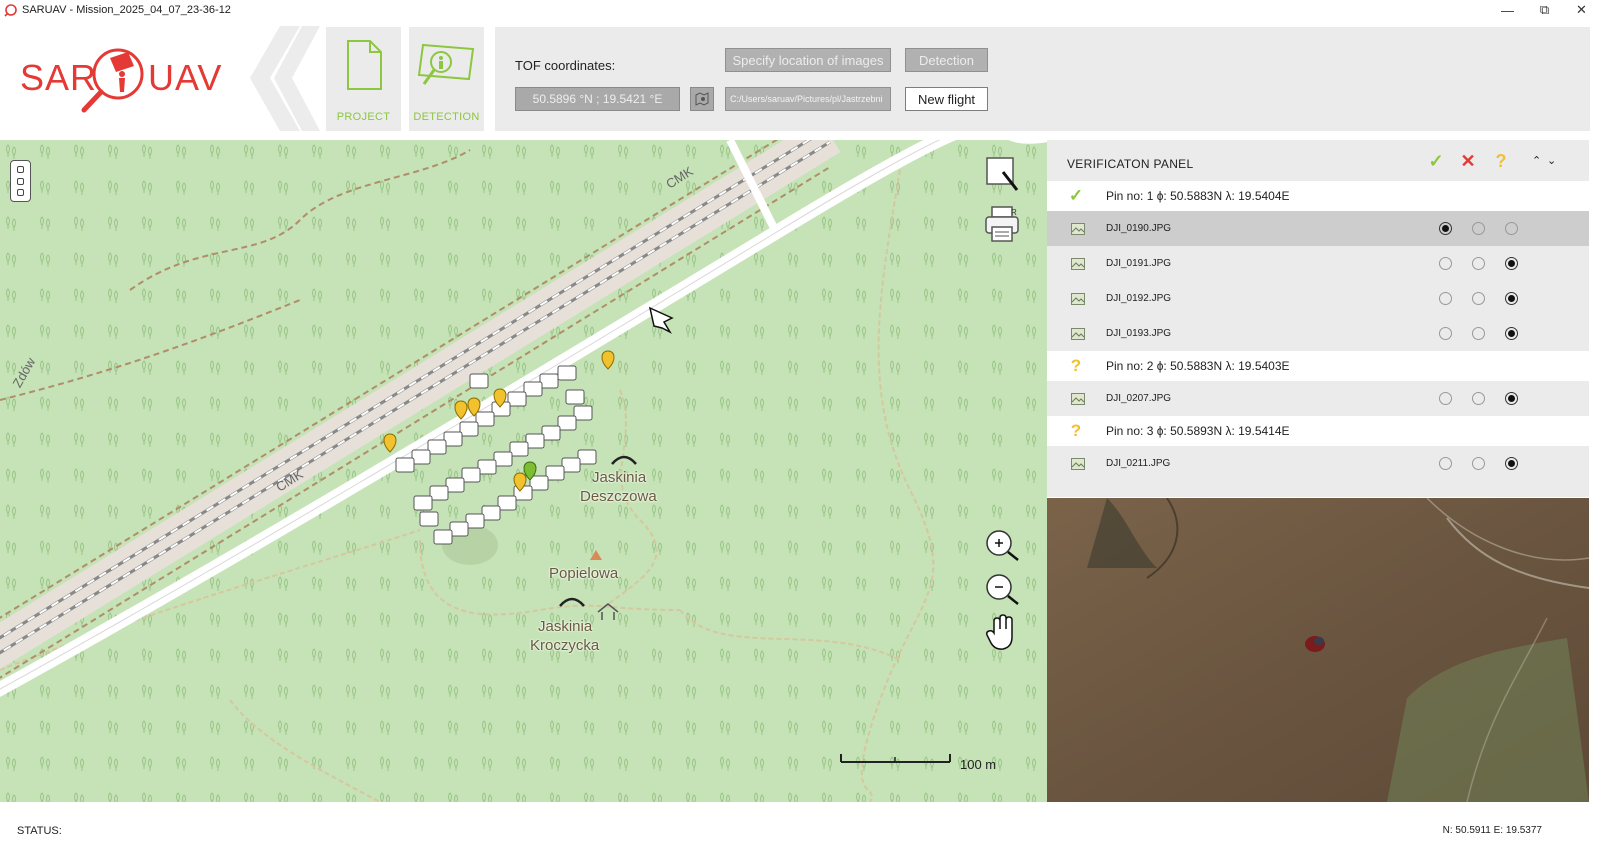 This screenshot has height=857, width=1600. Describe the element at coordinates (1002, 224) in the screenshot. I see `print-tool: R` at that location.